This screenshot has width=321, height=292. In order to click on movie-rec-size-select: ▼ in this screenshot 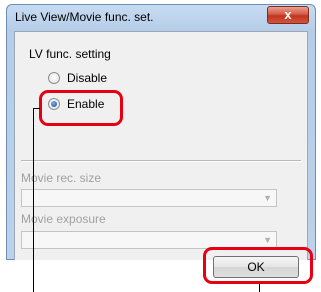, I will do `click(149, 198)`.